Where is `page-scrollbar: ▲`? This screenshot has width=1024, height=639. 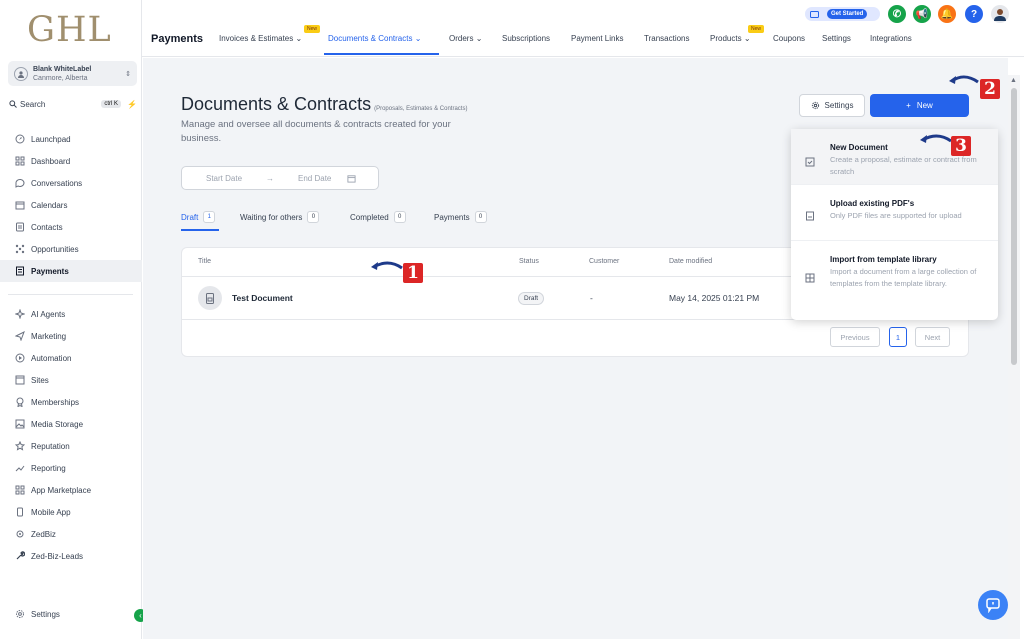
page-scrollbar: ▲ is located at coordinates (1014, 357).